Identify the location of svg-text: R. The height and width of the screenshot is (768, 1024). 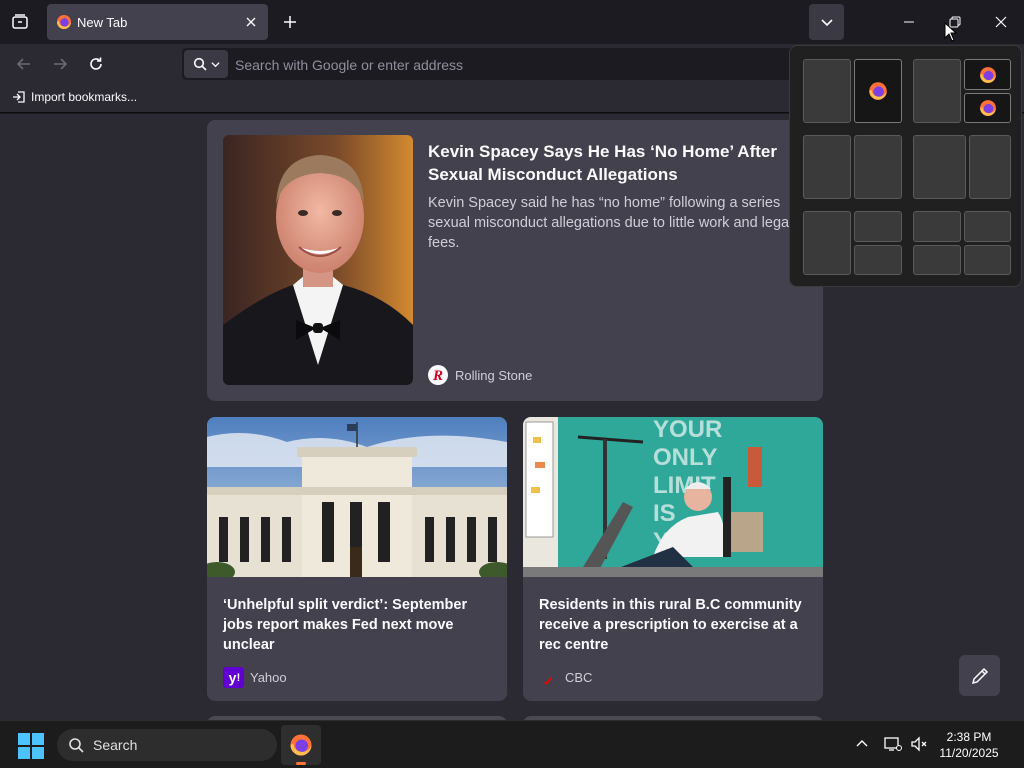
(437, 376).